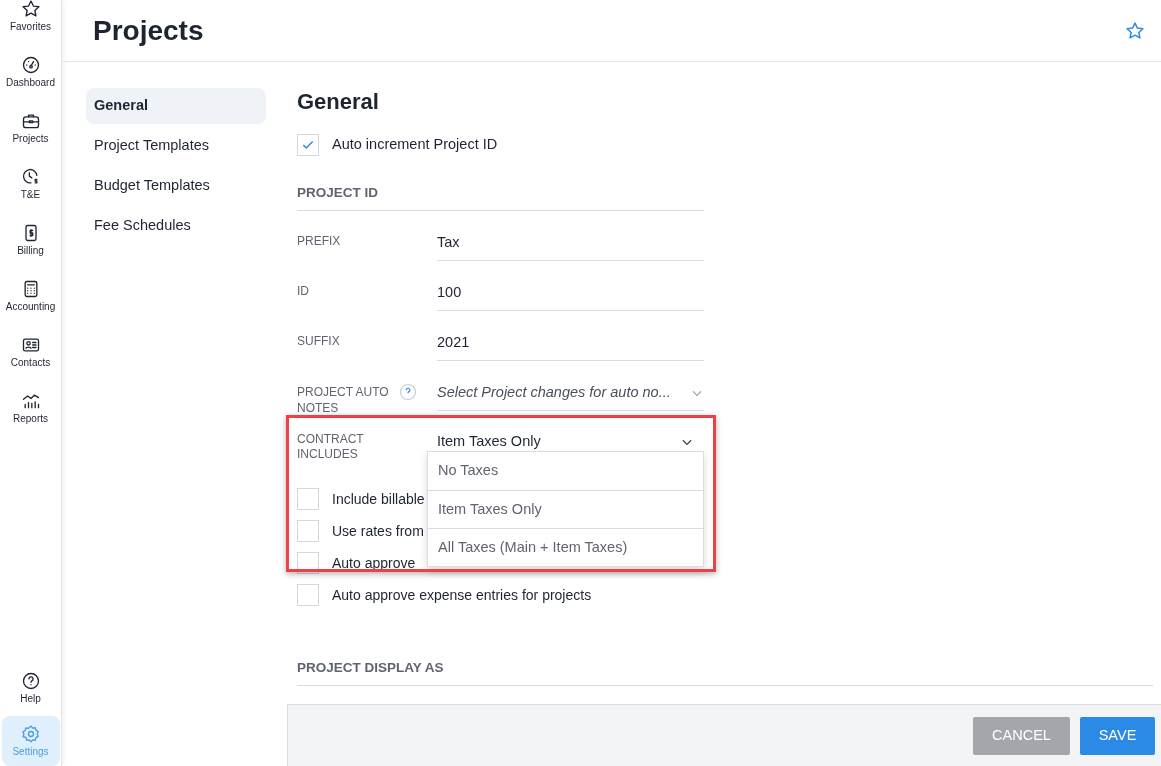  Describe the element at coordinates (30, 177) in the screenshot. I see `clock-icon` at that location.